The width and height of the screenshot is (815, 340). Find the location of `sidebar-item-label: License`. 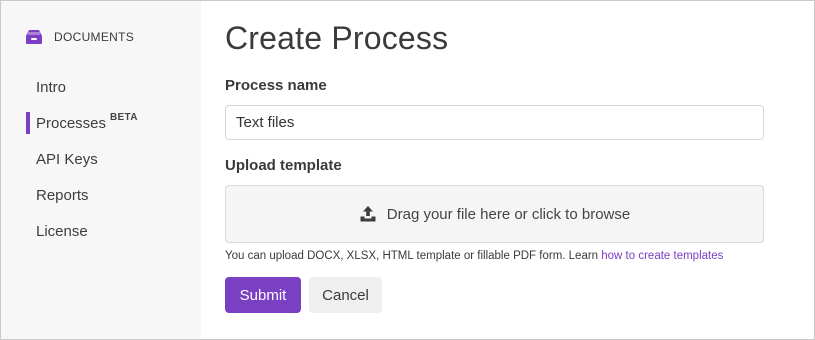

sidebar-item-label: License is located at coordinates (62, 231).